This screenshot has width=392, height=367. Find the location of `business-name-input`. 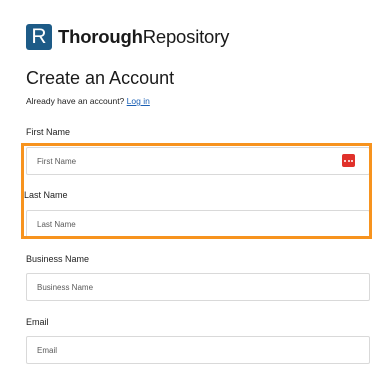

business-name-input is located at coordinates (198, 287).